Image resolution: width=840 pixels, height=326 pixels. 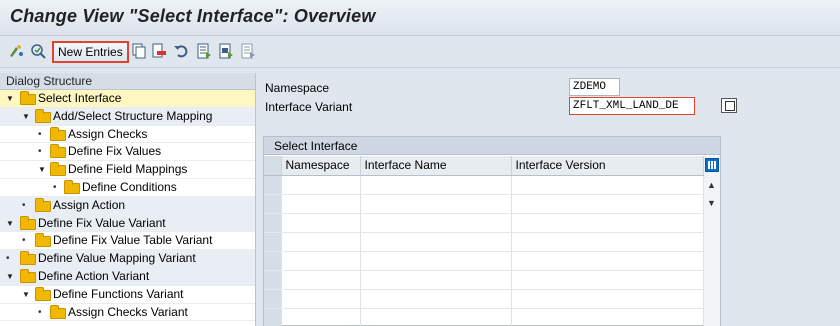 I want to click on tree-item-action-variant: ▼ Define Action Variant, so click(x=127, y=276).